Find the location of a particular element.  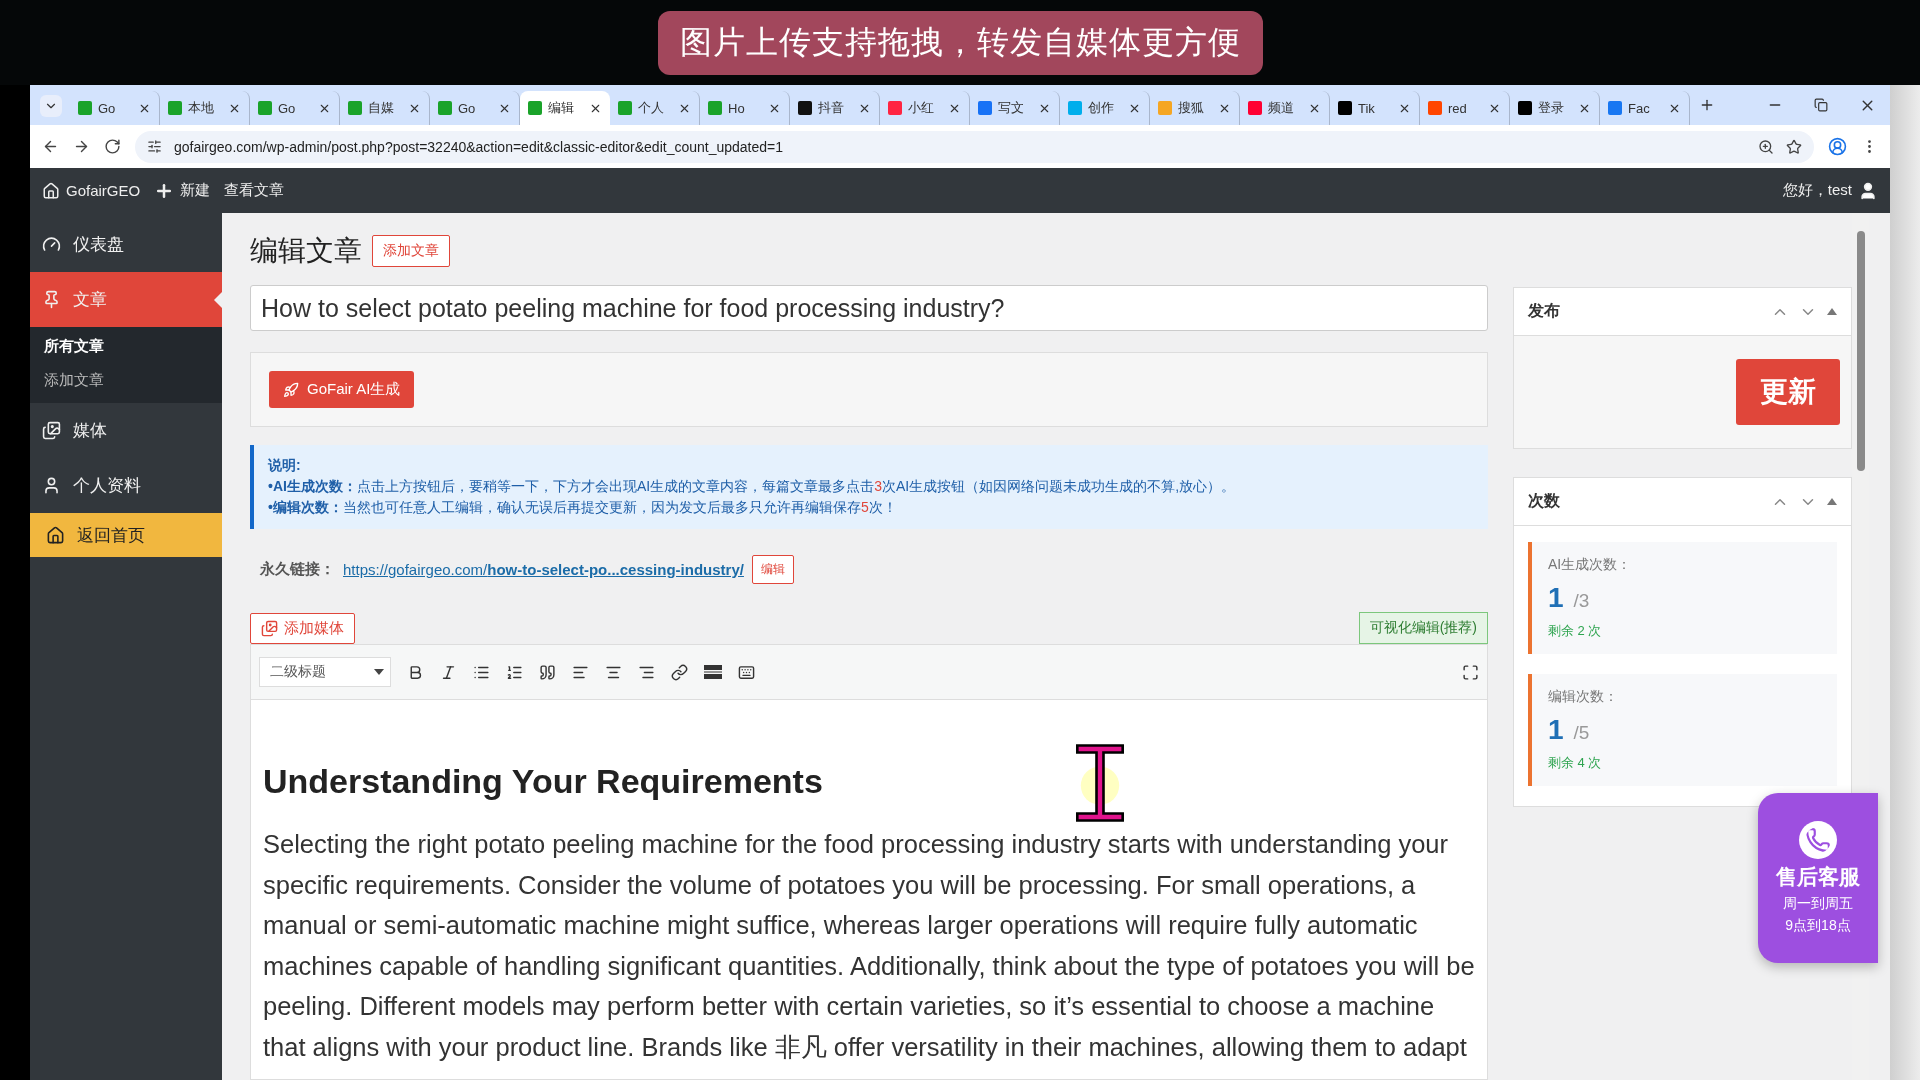

fullscreen-icon is located at coordinates (1470, 672).